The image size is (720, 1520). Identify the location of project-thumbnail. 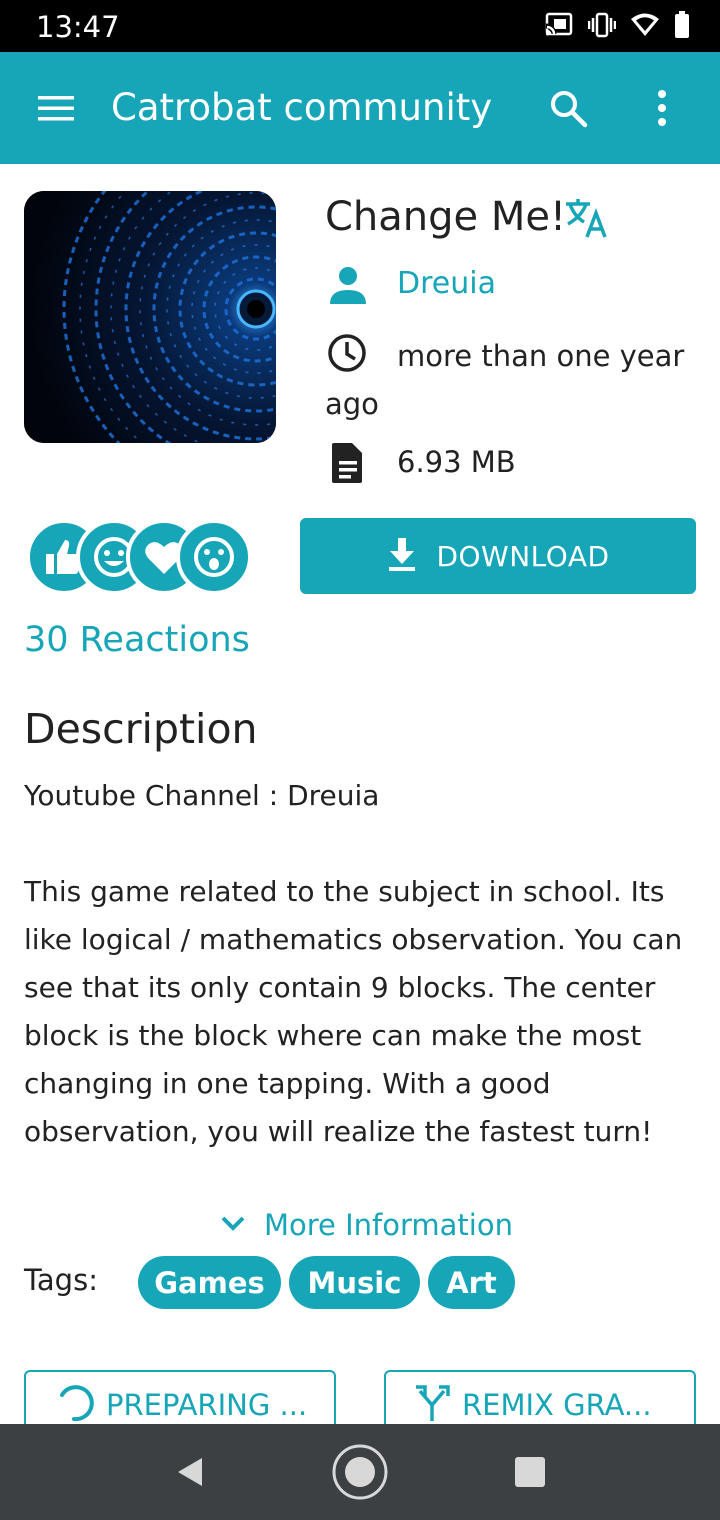
(150, 317).